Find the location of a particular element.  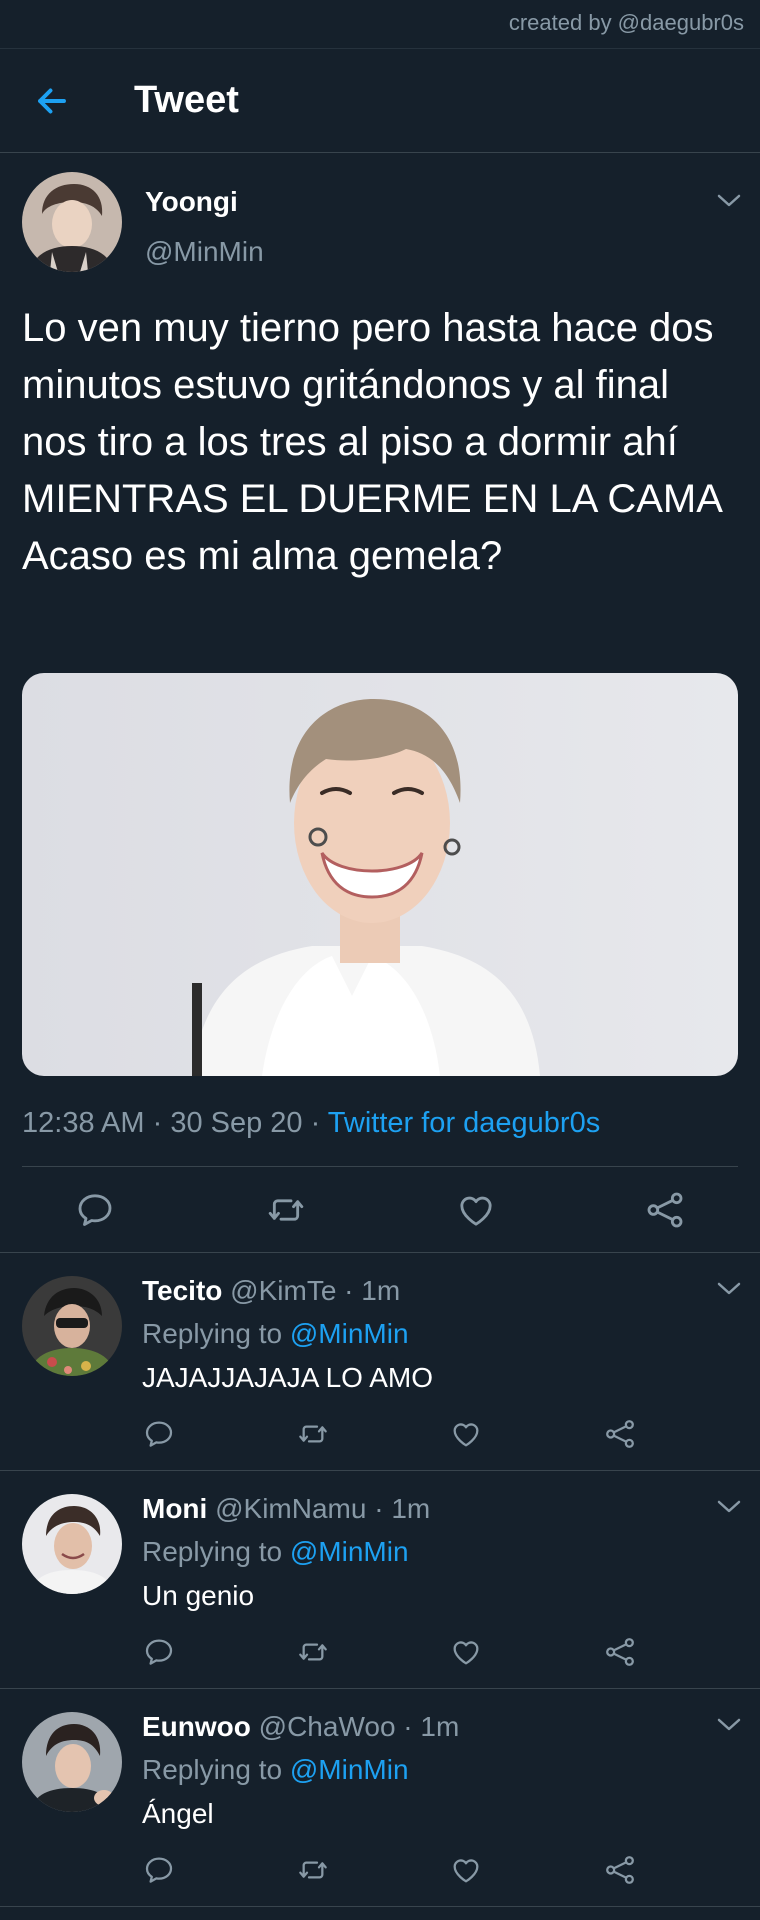

tweet-date: 30 Sep 20 is located at coordinates (236, 1123).